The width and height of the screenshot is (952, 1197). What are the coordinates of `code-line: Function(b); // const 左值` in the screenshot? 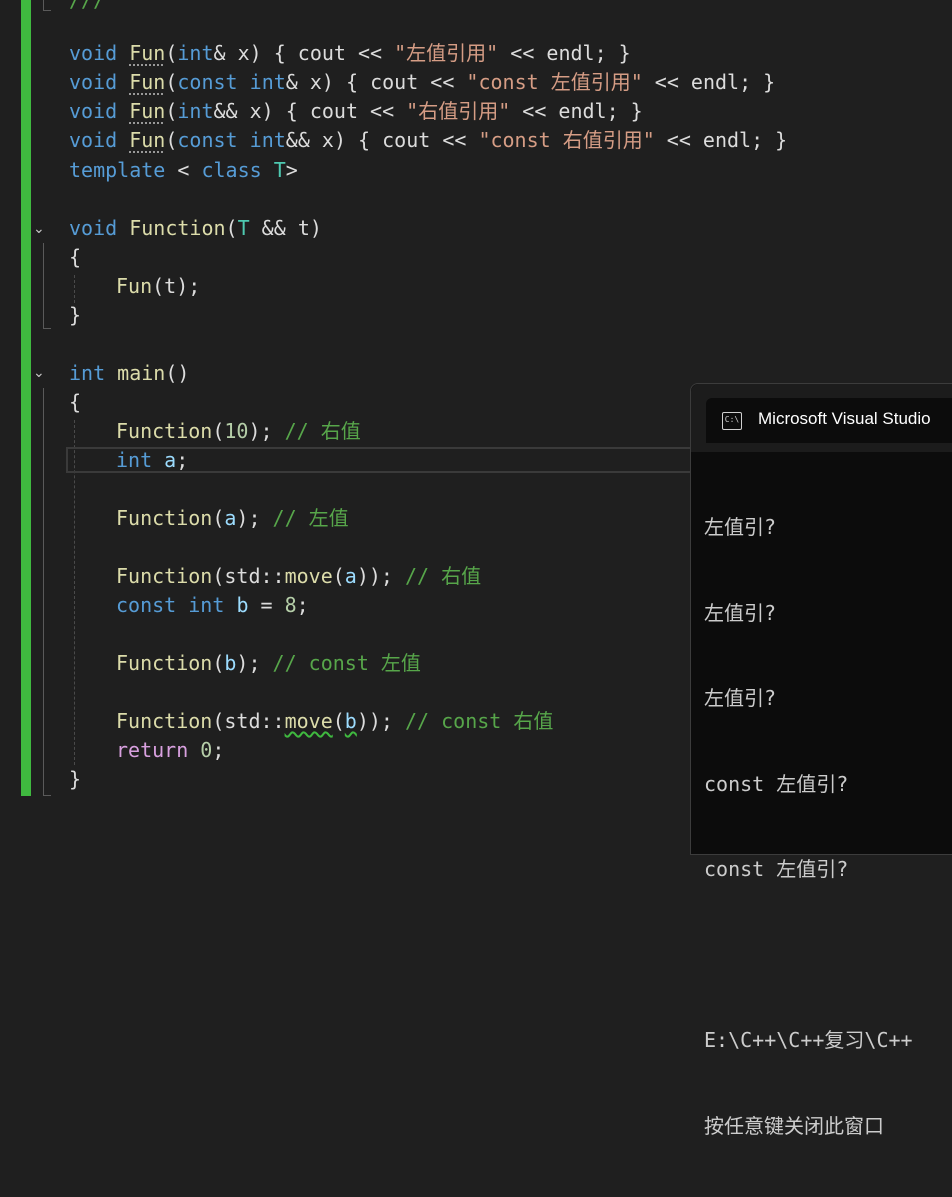 It's located at (268, 663).